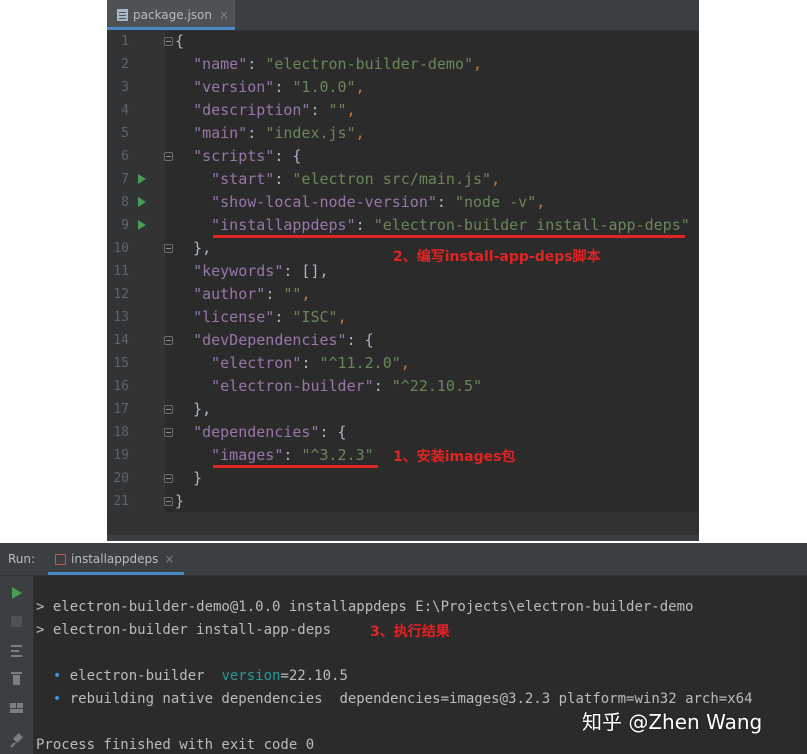 The width and height of the screenshot is (807, 754). I want to click on line-number: 2, so click(125, 64).